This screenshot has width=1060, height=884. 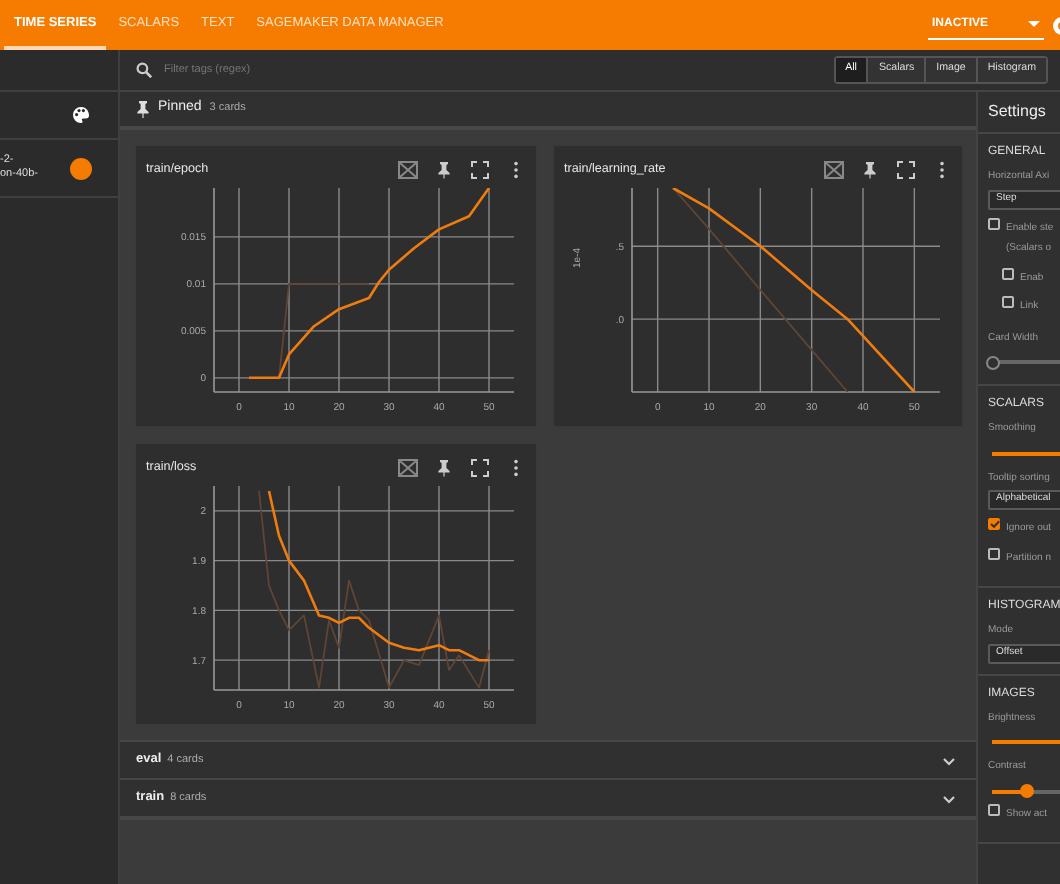 What do you see at coordinates (144, 70) in the screenshot?
I see `search-icon` at bounding box center [144, 70].